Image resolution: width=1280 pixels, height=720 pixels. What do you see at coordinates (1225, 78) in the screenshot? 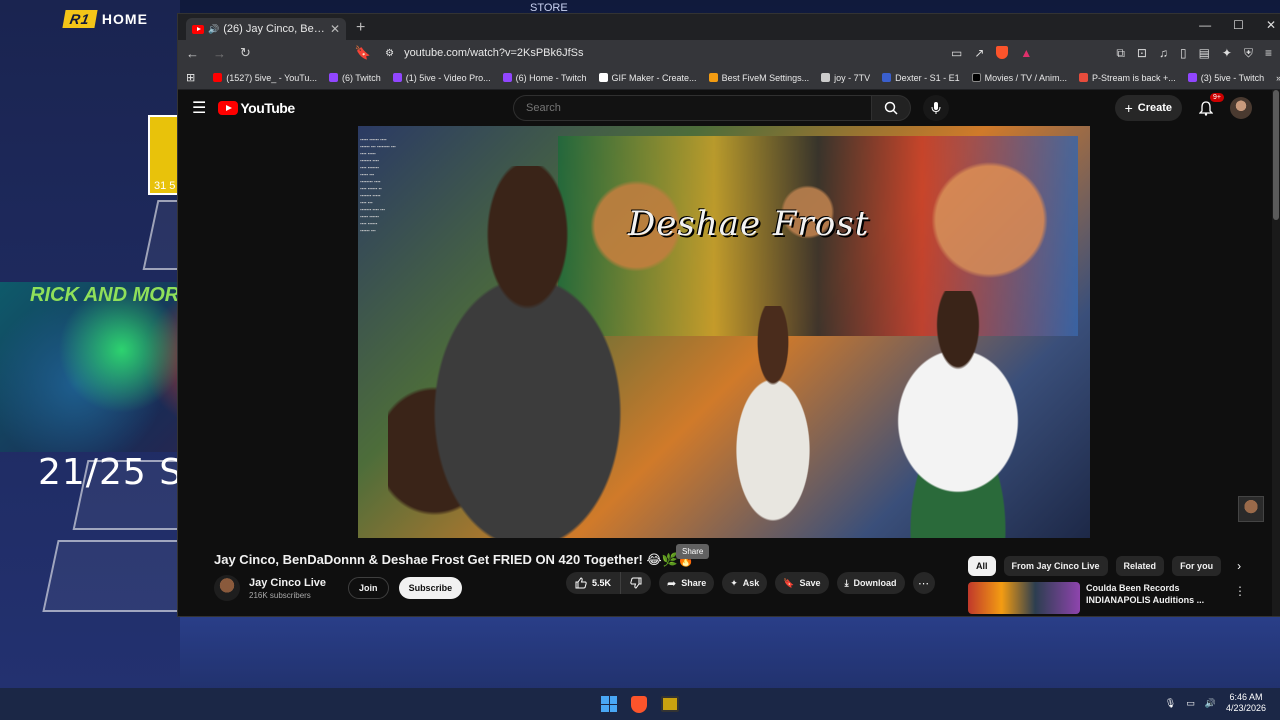
I see `bookmark-item: (3) 5ive - Twitch` at bounding box center [1225, 78].